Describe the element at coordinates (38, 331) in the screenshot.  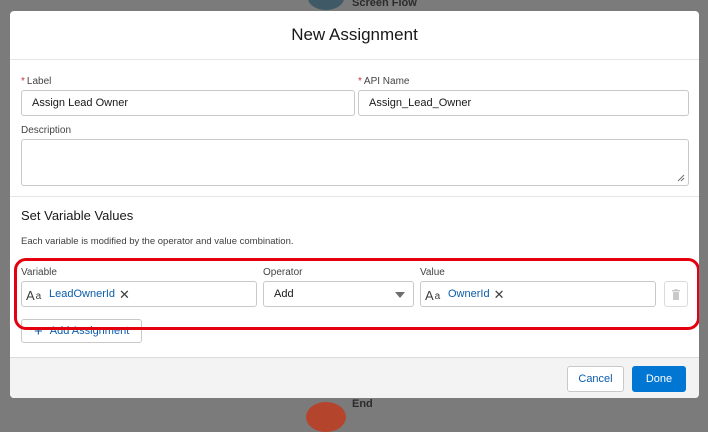
I see `plus-icon: +` at that location.